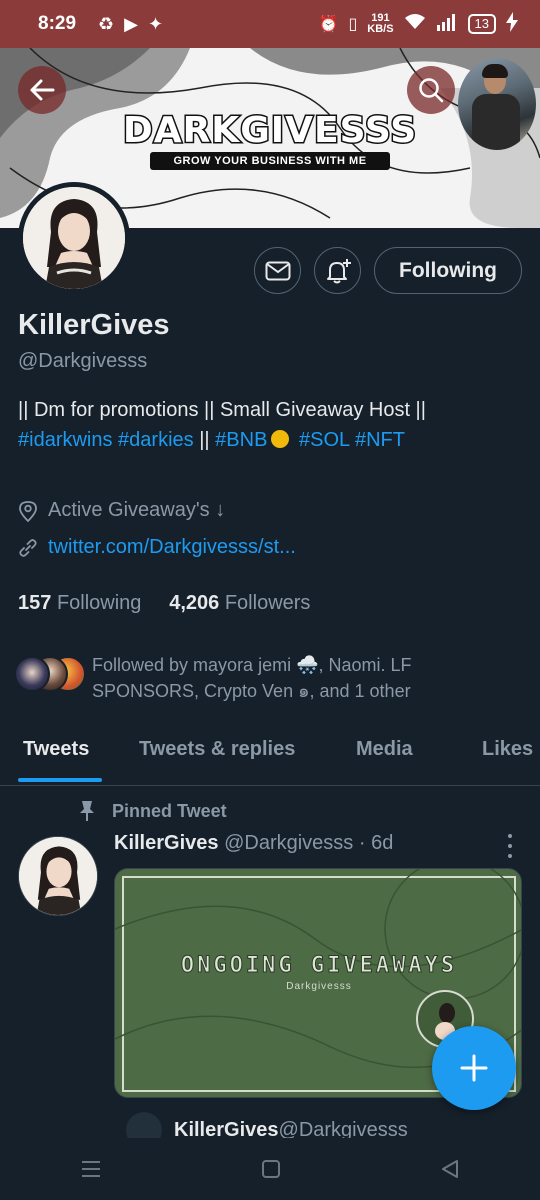  Describe the element at coordinates (384, 749) in the screenshot. I see `tab-media: Media` at that location.